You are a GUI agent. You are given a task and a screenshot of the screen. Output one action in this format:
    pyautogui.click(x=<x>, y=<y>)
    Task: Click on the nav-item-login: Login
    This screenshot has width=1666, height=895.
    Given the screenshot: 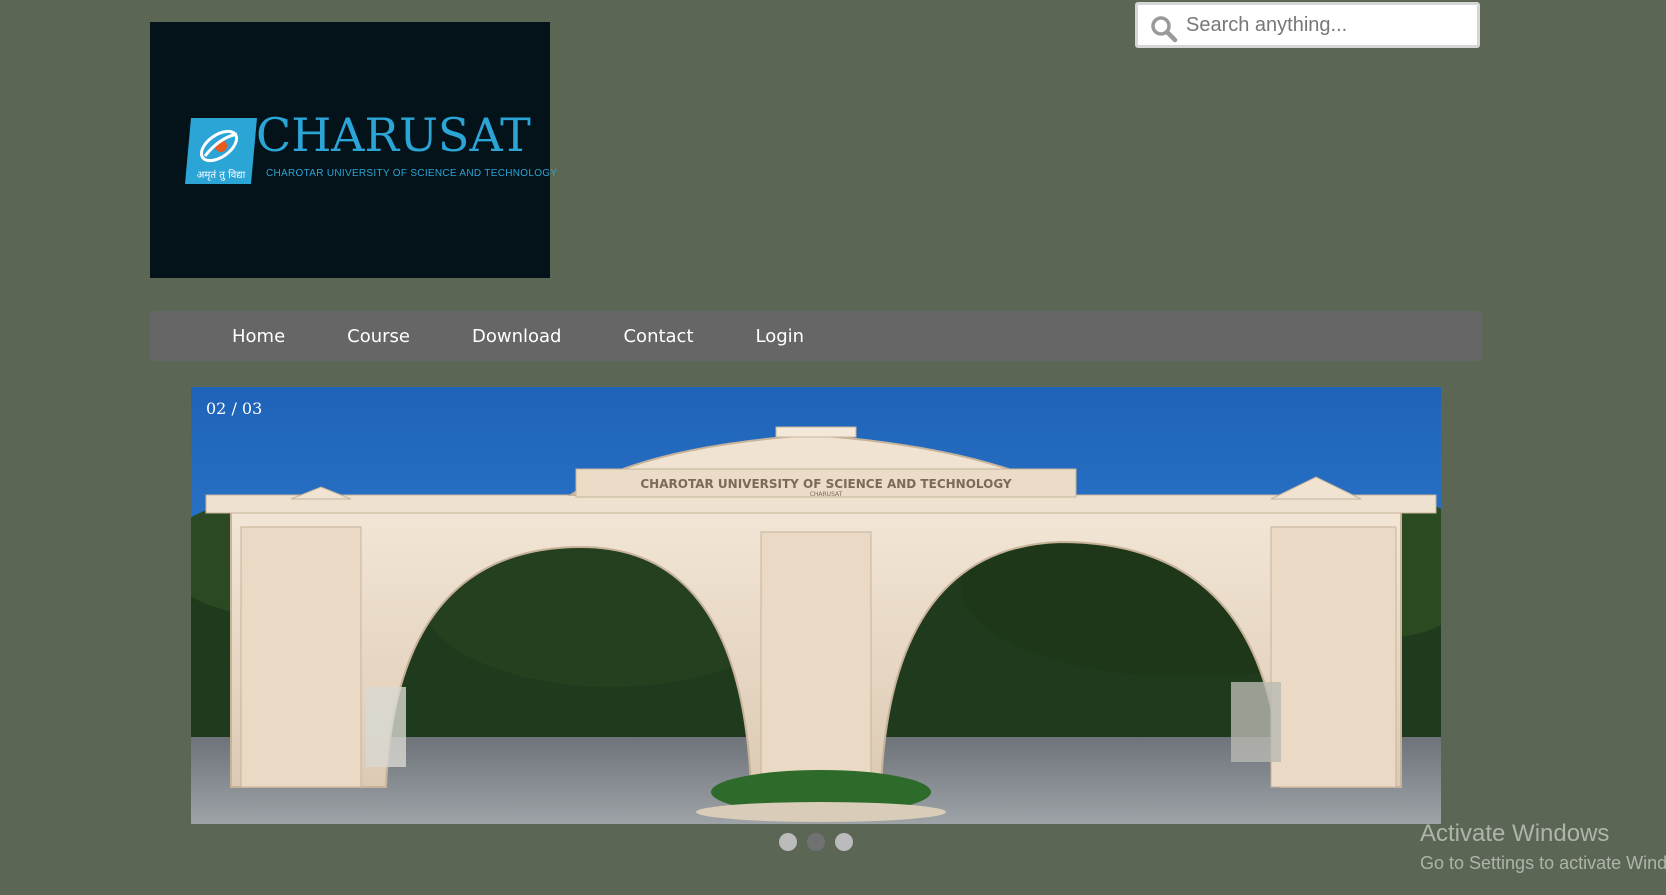 What is the action you would take?
    pyautogui.click(x=780, y=336)
    